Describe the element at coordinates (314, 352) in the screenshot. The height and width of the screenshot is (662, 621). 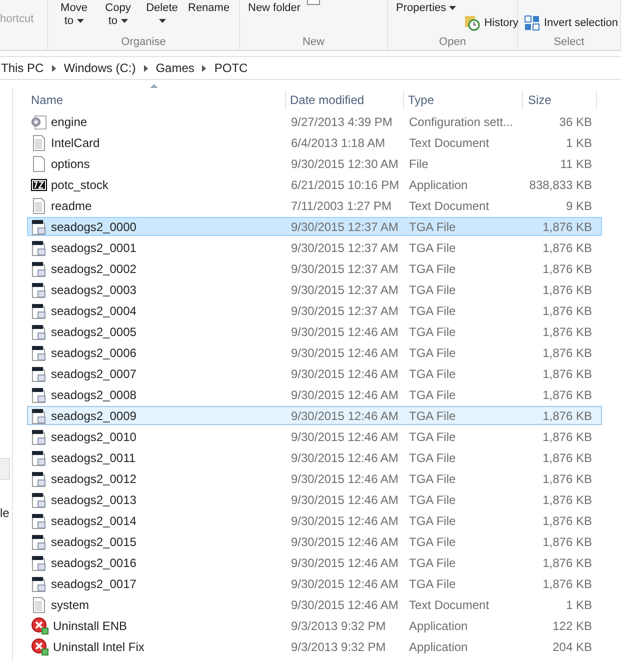
I see `file-row: seadogs2_0006 9/30/2015 12:46 AM TGA File 1,876 KB` at that location.